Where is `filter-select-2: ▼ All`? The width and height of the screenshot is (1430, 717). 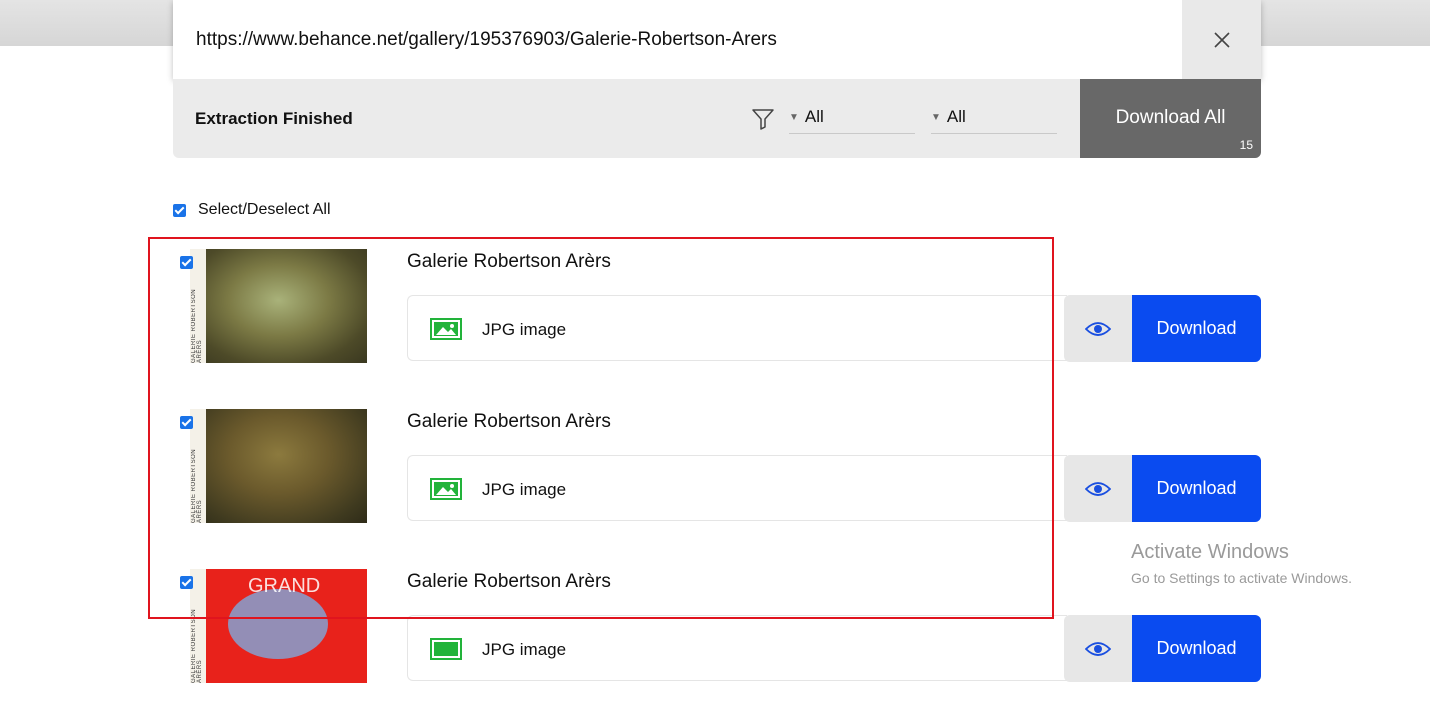
filter-select-2: ▼ All is located at coordinates (994, 120).